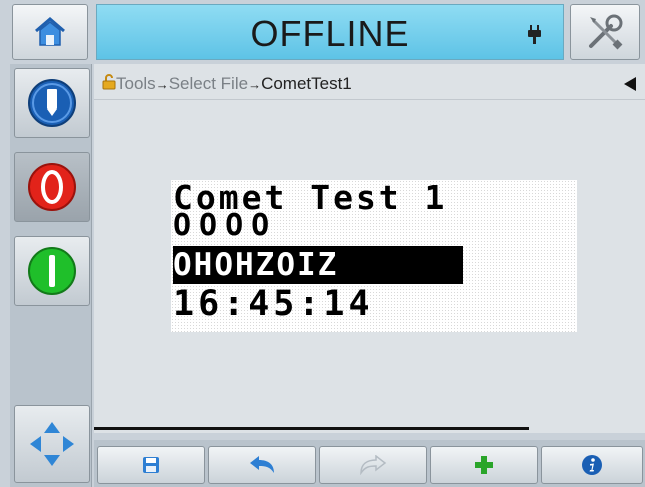 Image resolution: width=645 pixels, height=487 pixels. I want to click on info-icon, so click(592, 465).